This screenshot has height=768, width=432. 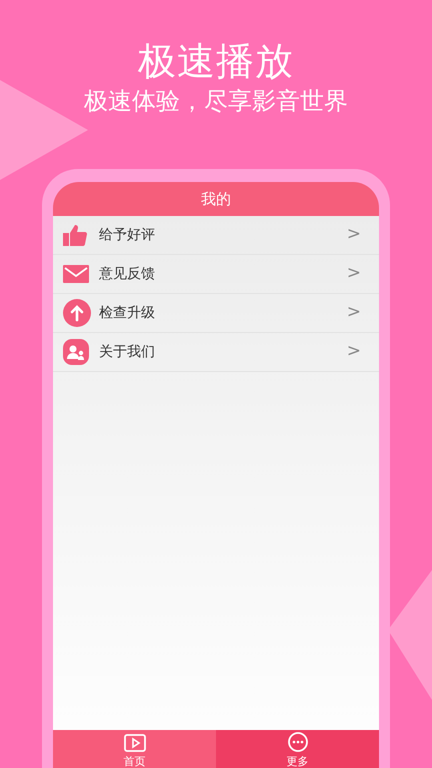 I want to click on nav-tab: 更多, so click(x=297, y=749).